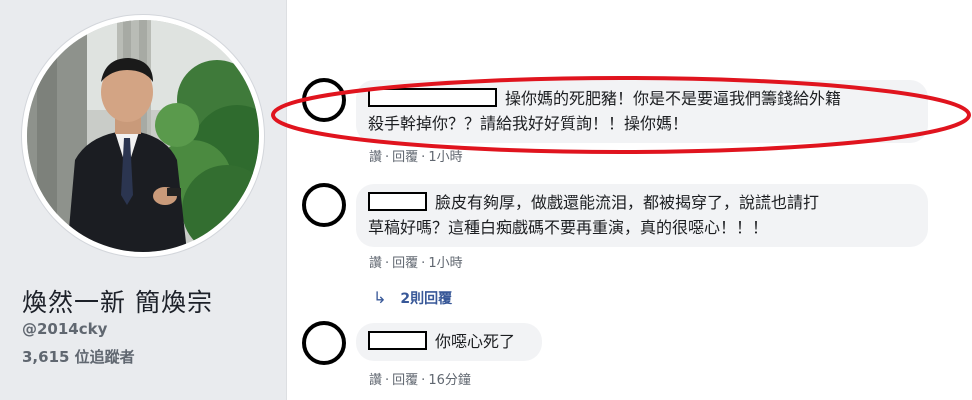  Describe the element at coordinates (449, 380) in the screenshot. I see `timestamp: 16分鐘` at that location.